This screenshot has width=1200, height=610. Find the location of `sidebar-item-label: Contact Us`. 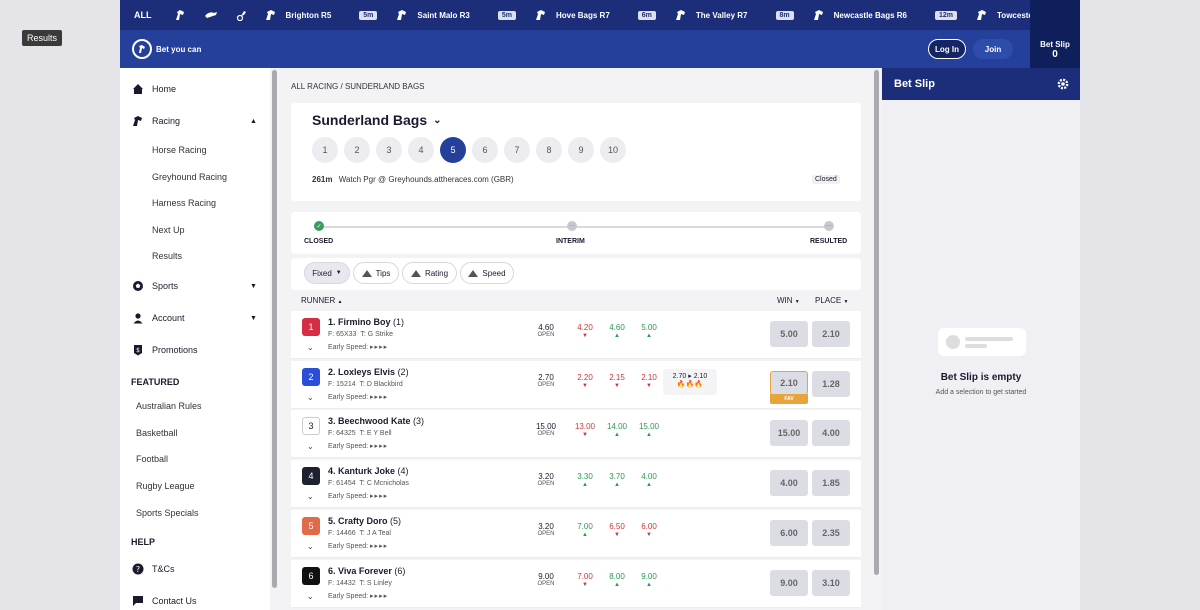

sidebar-item-label: Contact Us is located at coordinates (174, 601).